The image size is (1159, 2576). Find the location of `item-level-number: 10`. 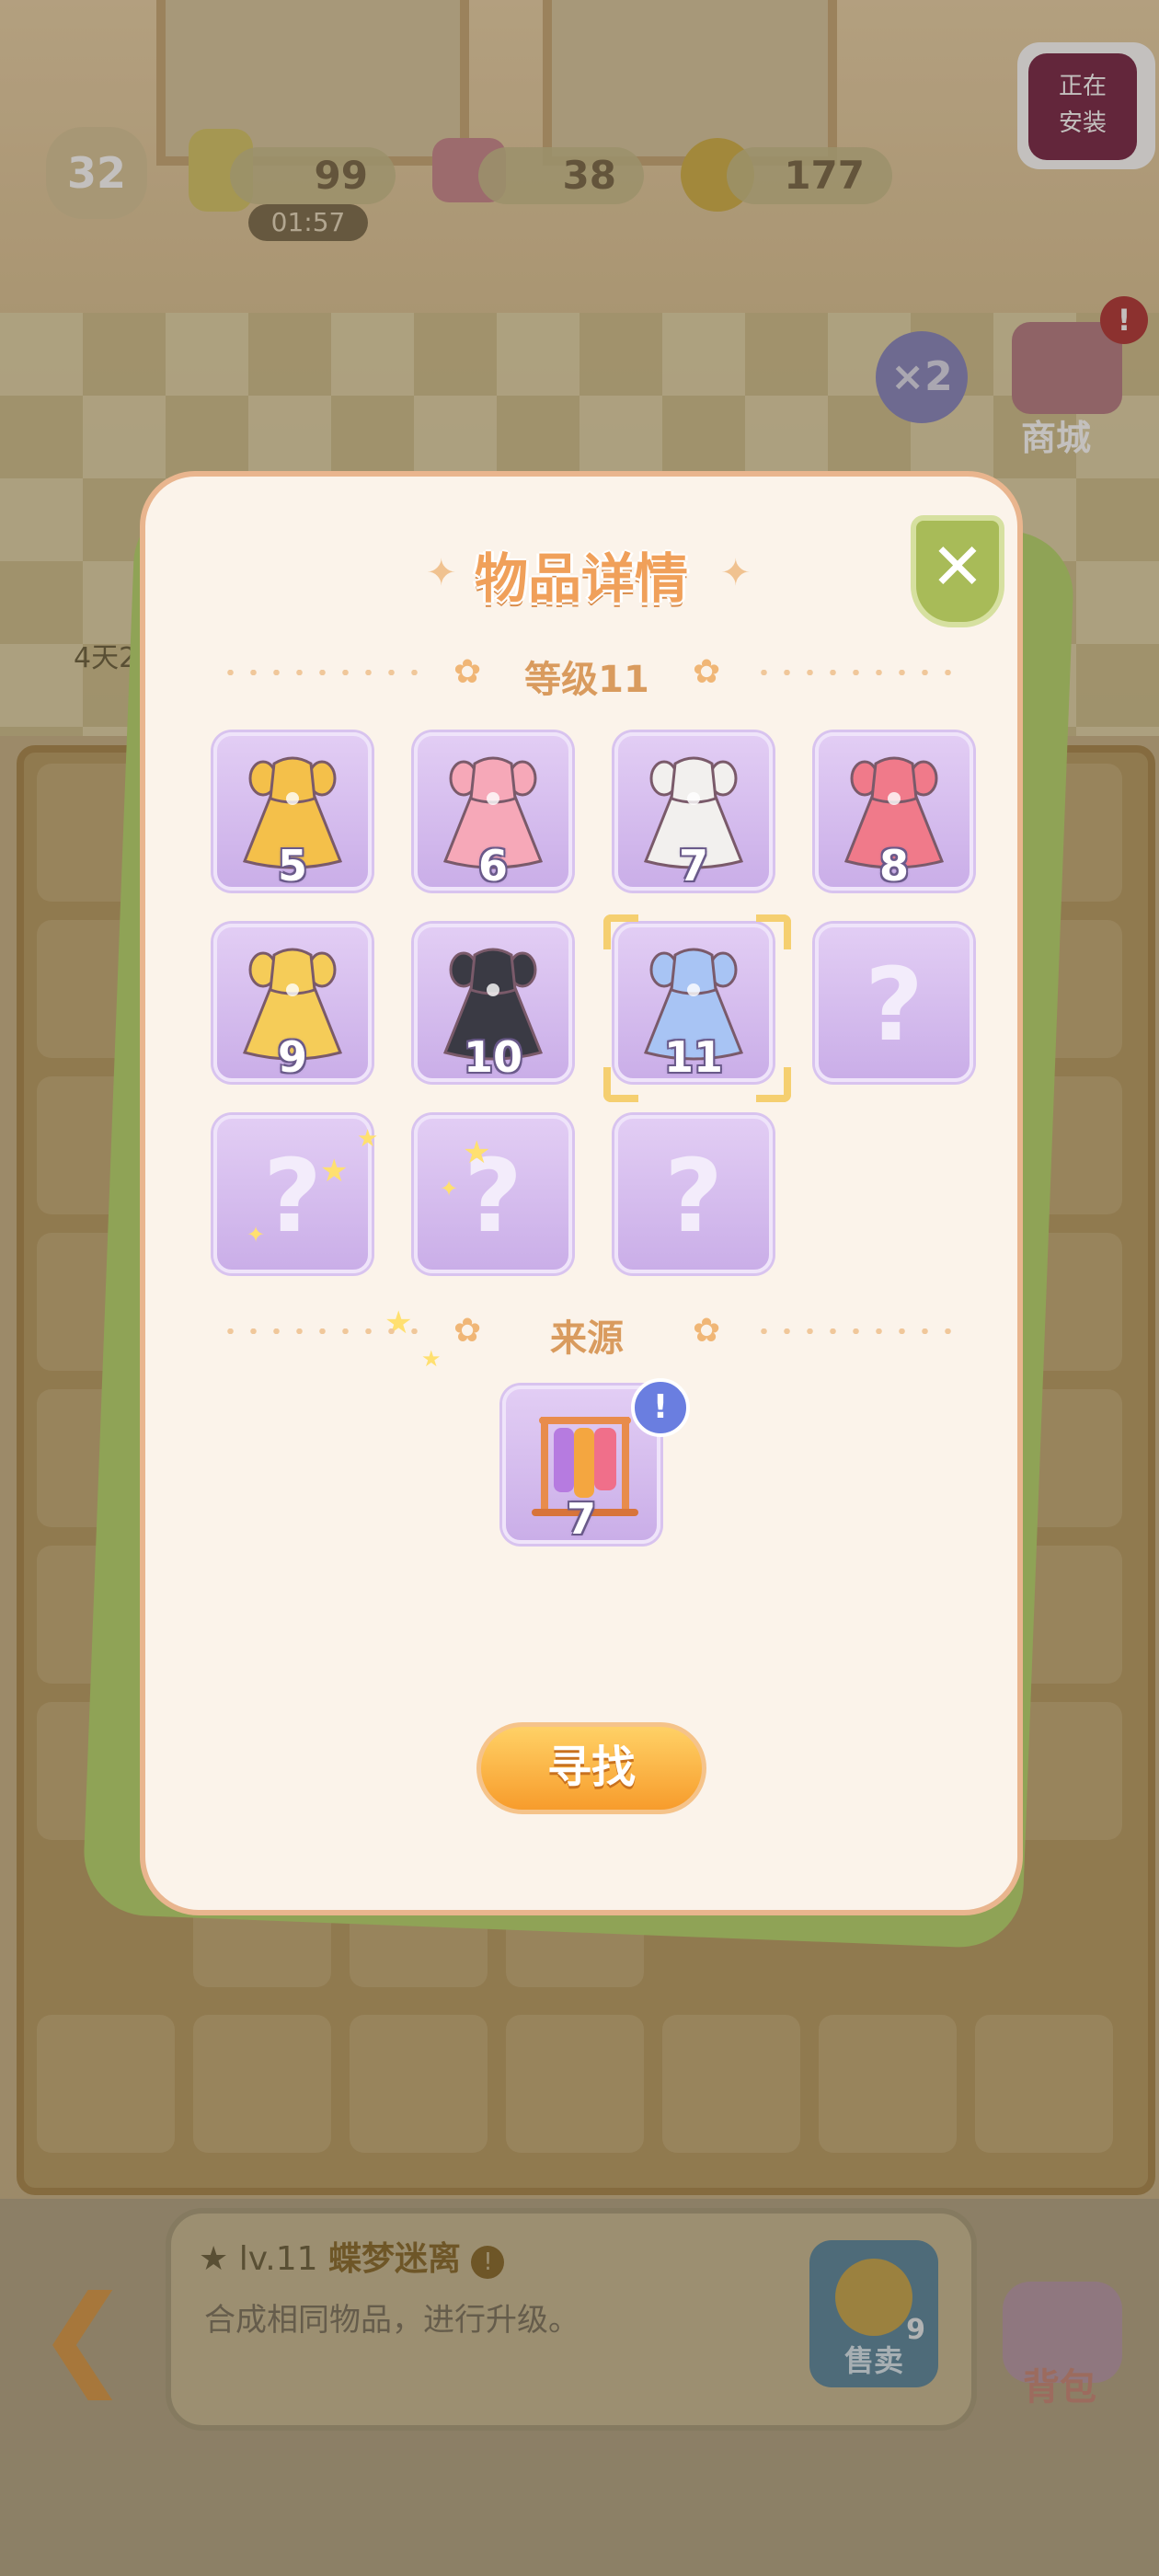

item-level-number: 10 is located at coordinates (492, 1057).